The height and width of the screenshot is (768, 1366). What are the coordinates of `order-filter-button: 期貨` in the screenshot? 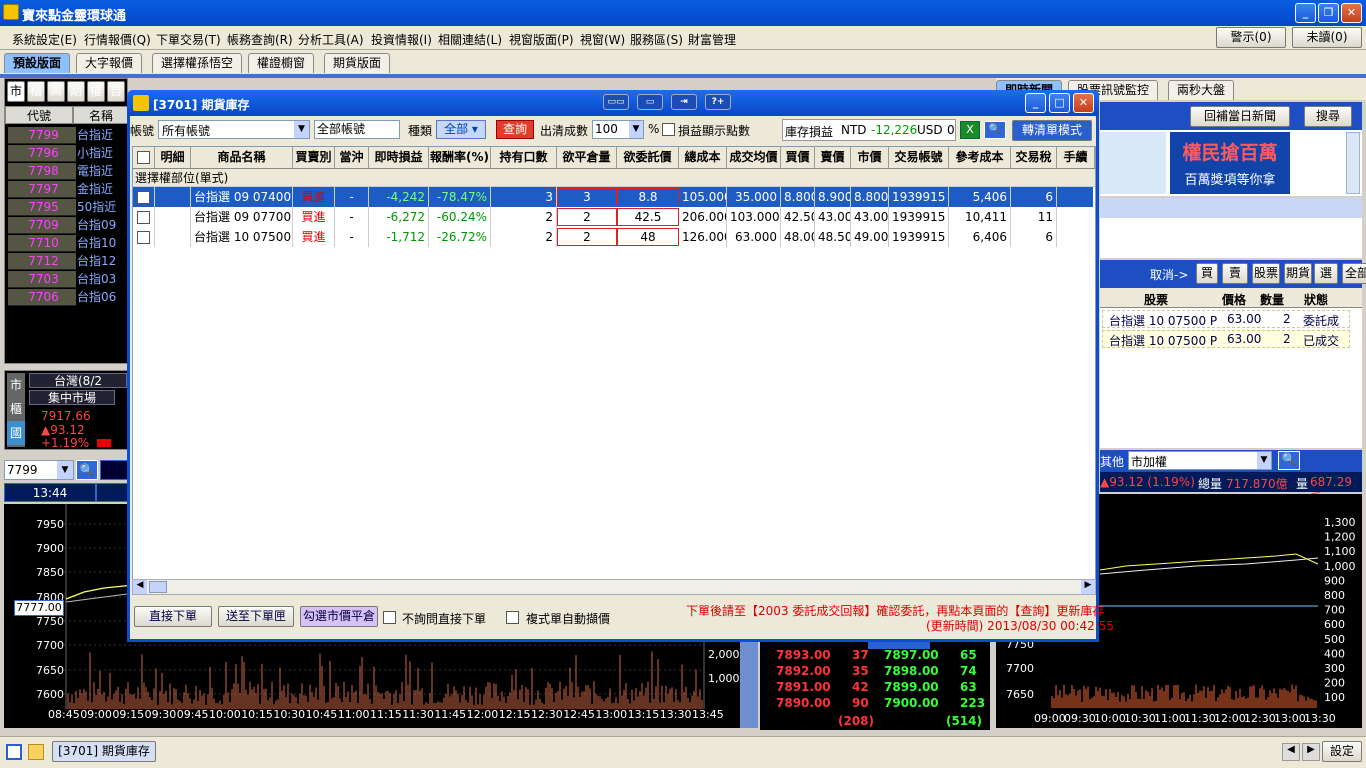 It's located at (1298, 273).